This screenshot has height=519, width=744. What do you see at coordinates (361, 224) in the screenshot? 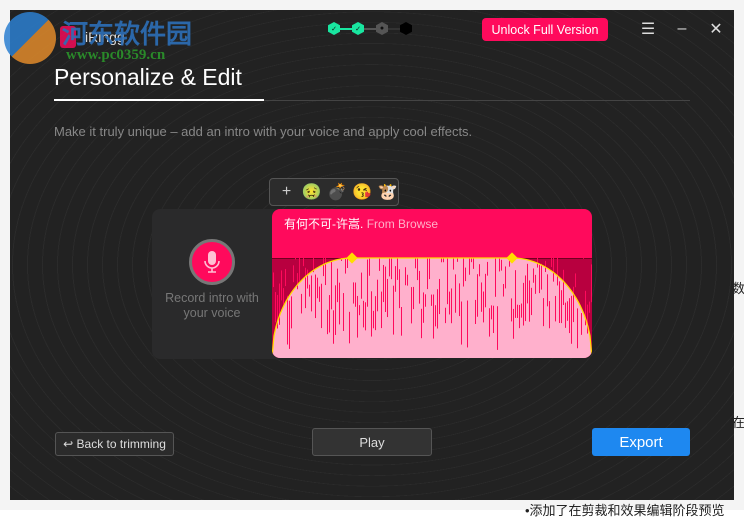
I see `track-title: 有何不可-许嵩. From Browse` at bounding box center [361, 224].